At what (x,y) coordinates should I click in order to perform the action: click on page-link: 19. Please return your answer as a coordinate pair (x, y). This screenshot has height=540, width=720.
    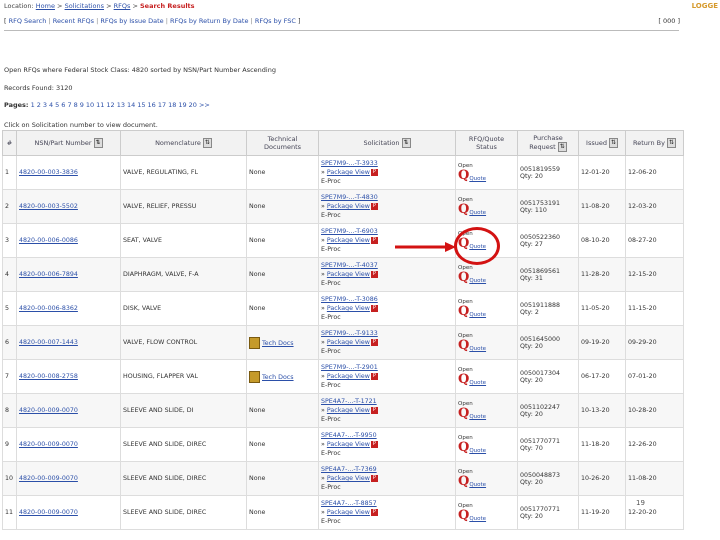
    Looking at the image, I should click on (182, 105).